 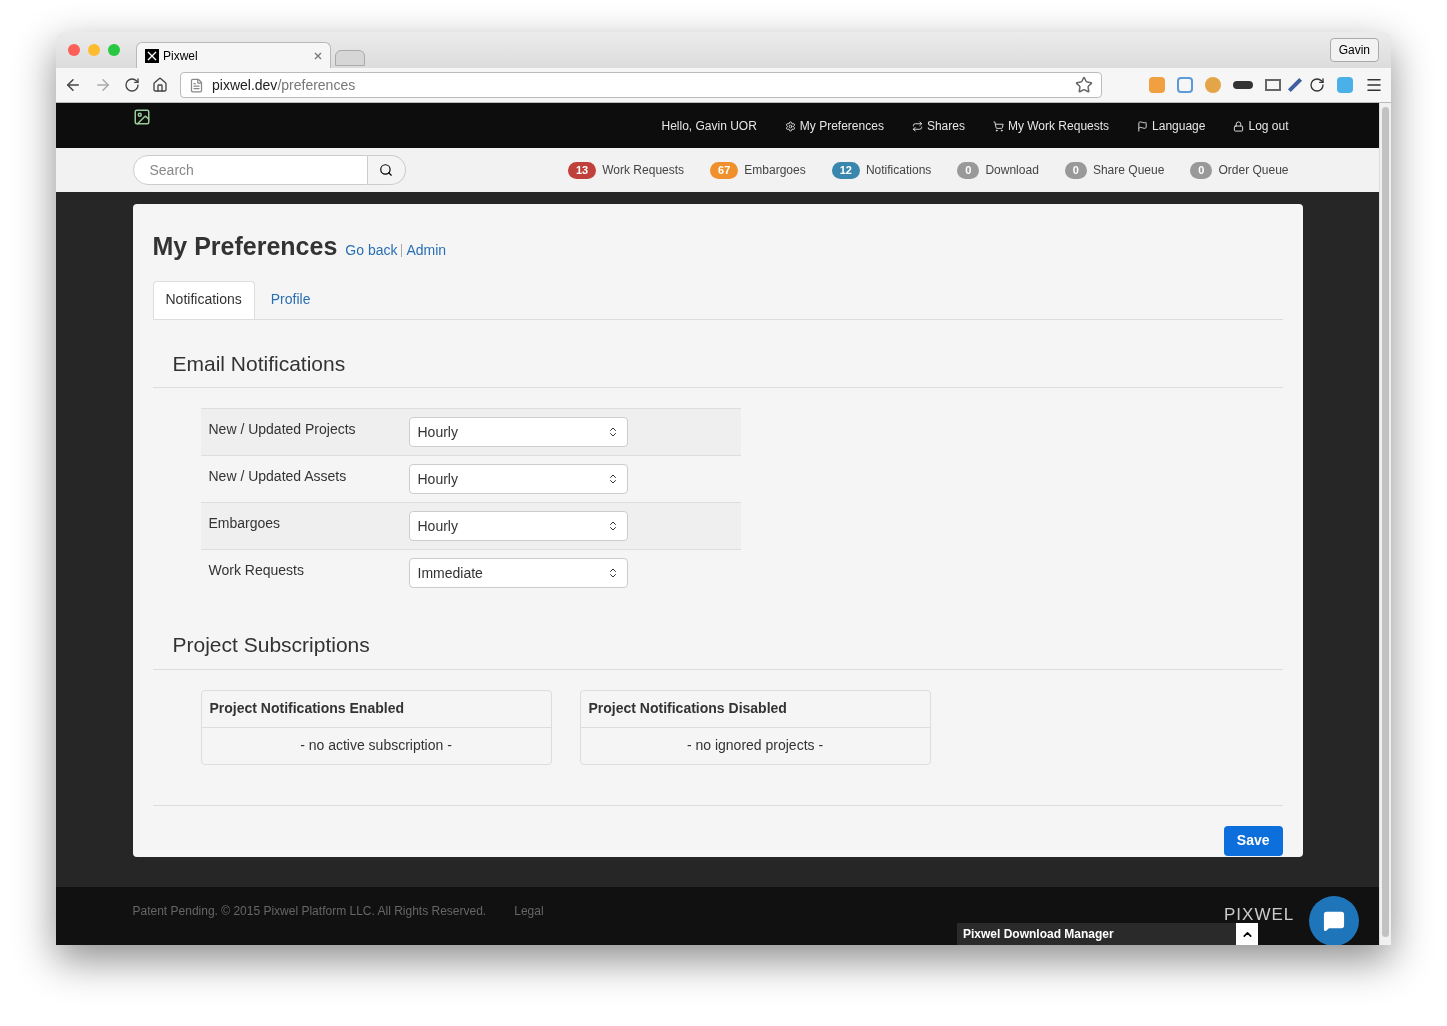 I want to click on profile-button: Gavin, so click(x=1354, y=50).